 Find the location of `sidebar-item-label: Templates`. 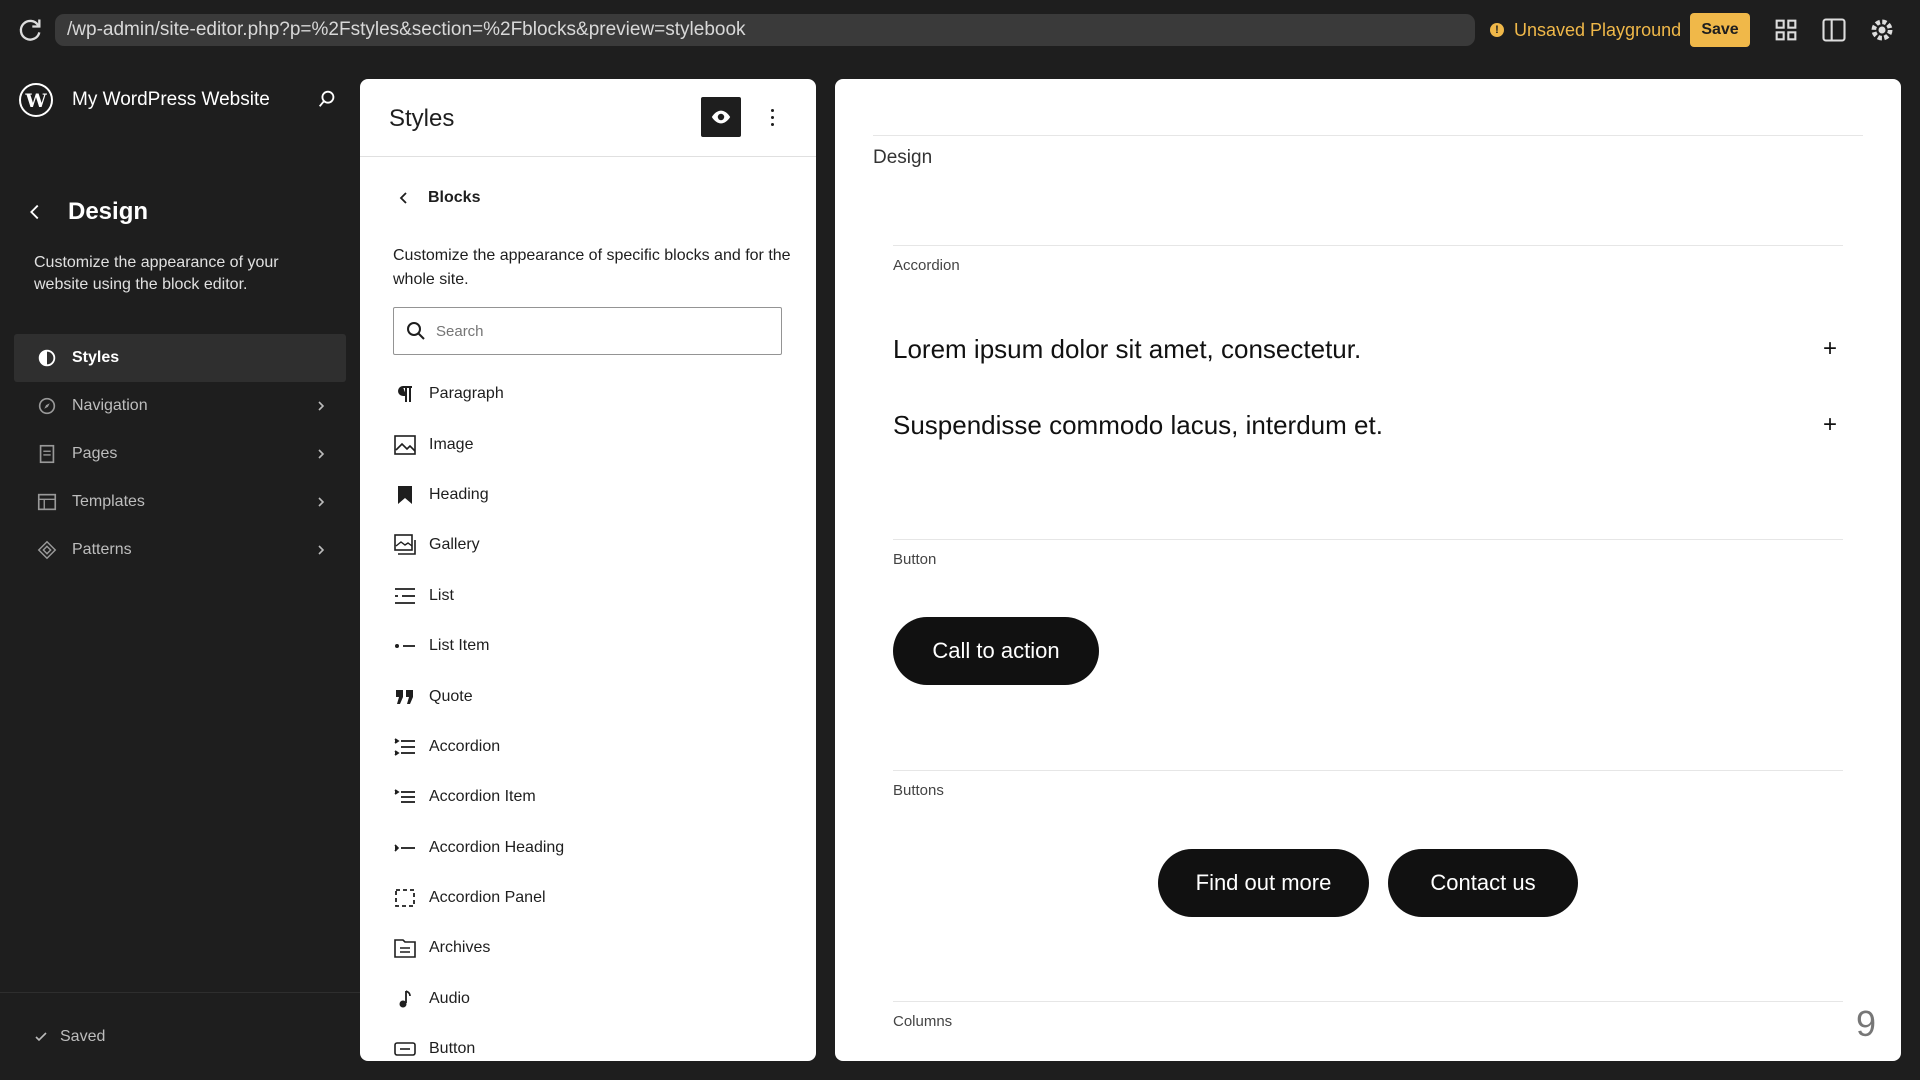

sidebar-item-label: Templates is located at coordinates (108, 501).